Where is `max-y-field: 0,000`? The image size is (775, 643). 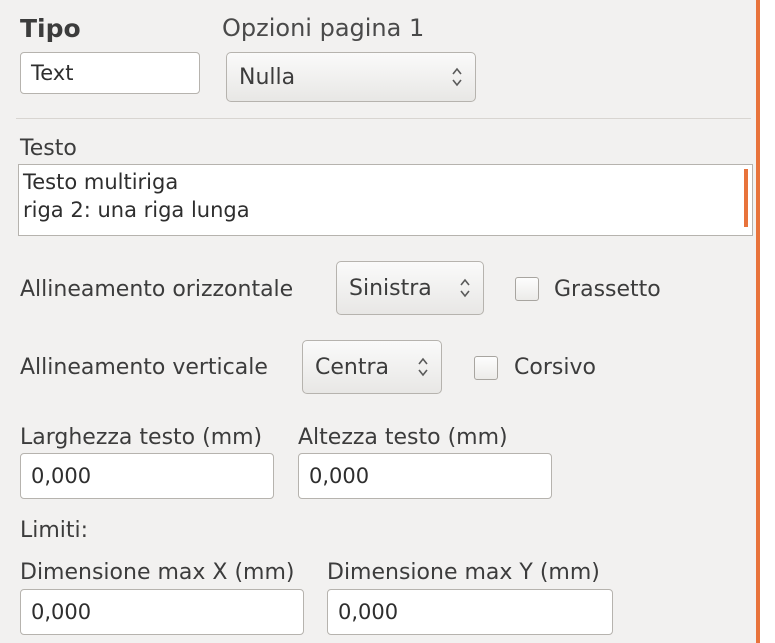
max-y-field: 0,000 is located at coordinates (470, 612).